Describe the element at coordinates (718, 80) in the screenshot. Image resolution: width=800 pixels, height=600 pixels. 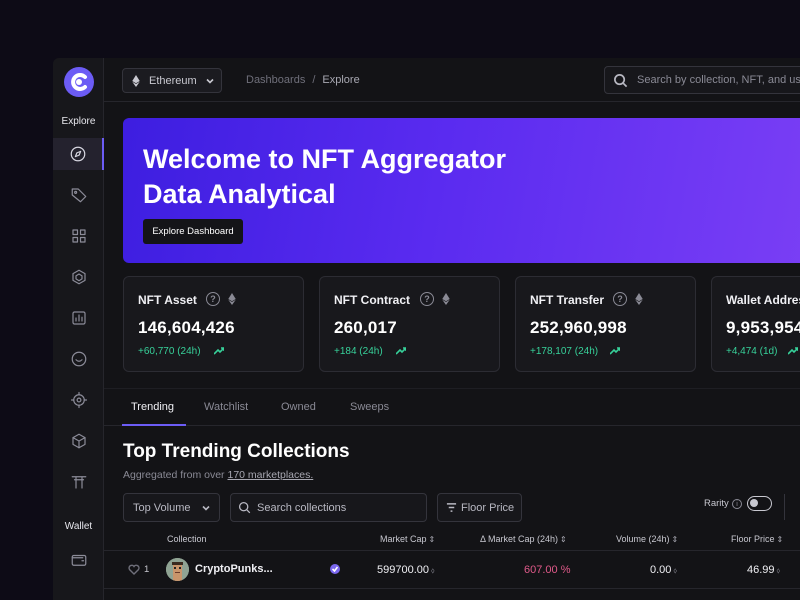
I see `global-search-placeholder: Search by collection, NFT, and user` at that location.